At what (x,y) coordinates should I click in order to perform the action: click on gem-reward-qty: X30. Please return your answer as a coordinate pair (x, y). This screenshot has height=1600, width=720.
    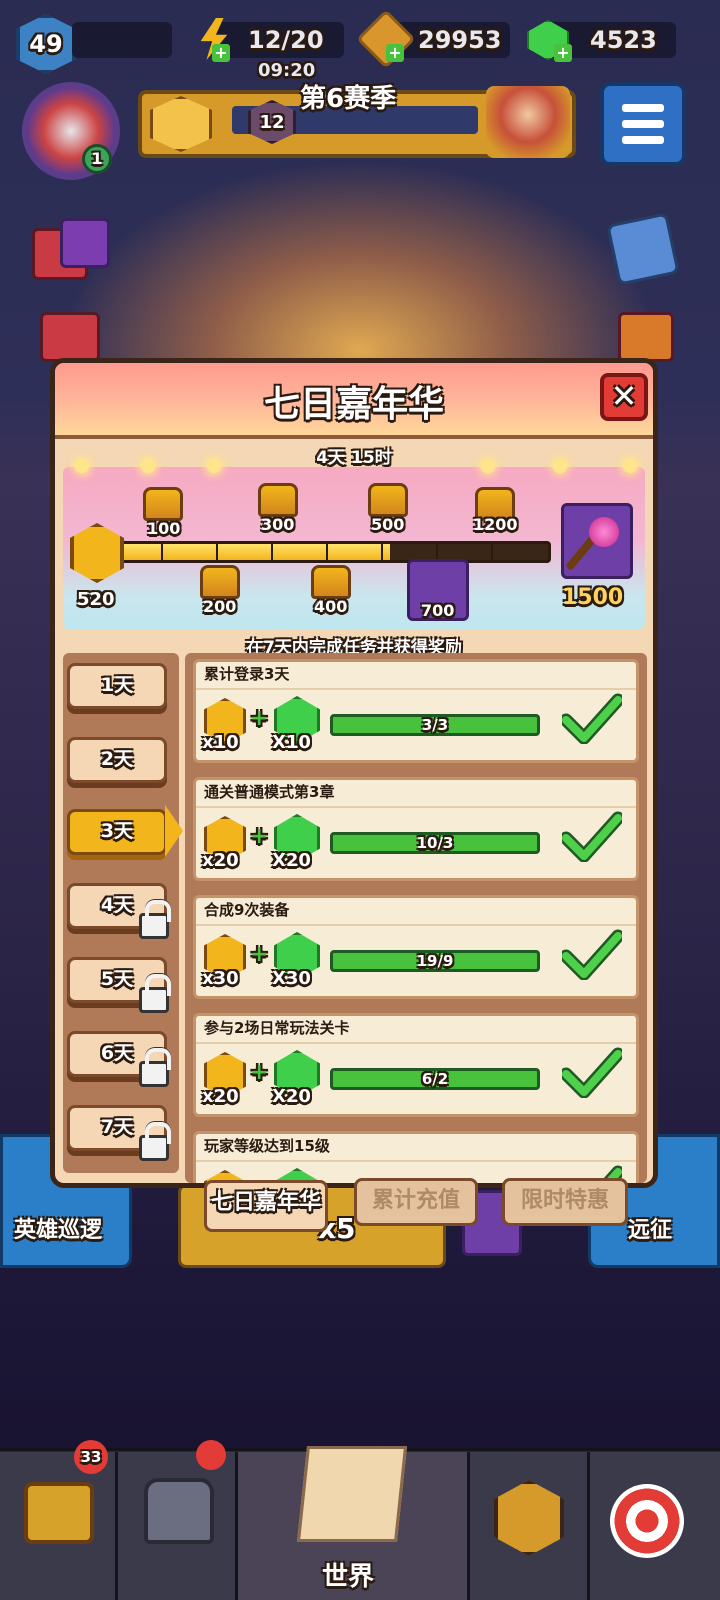
    Looking at the image, I should click on (291, 978).